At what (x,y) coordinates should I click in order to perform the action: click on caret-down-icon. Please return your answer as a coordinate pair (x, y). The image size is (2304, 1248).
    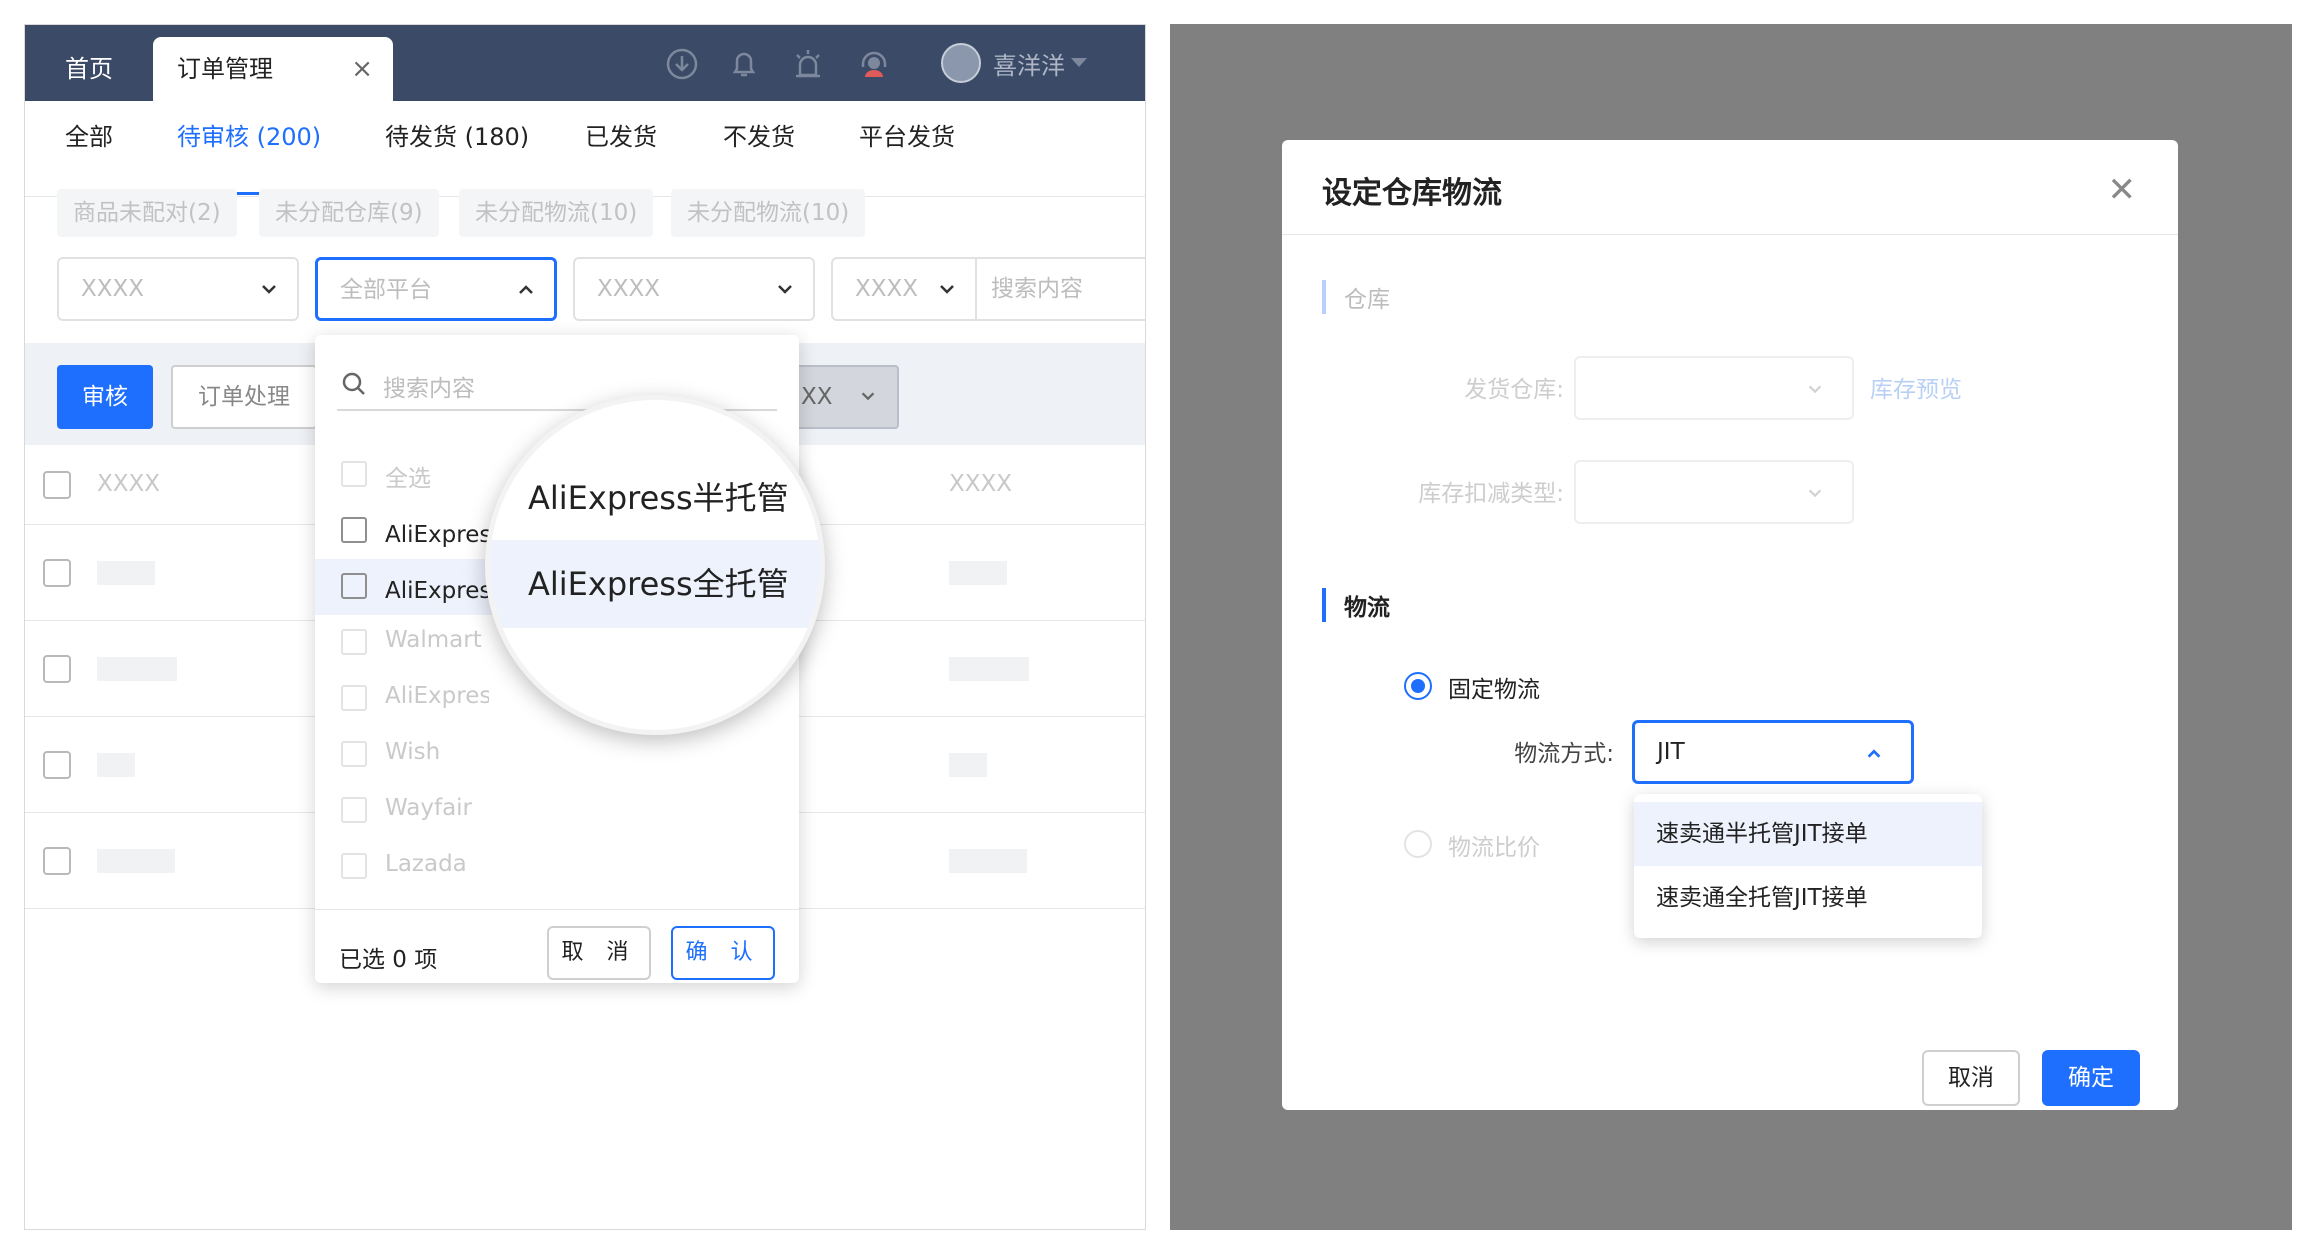
    Looking at the image, I should click on (1079, 62).